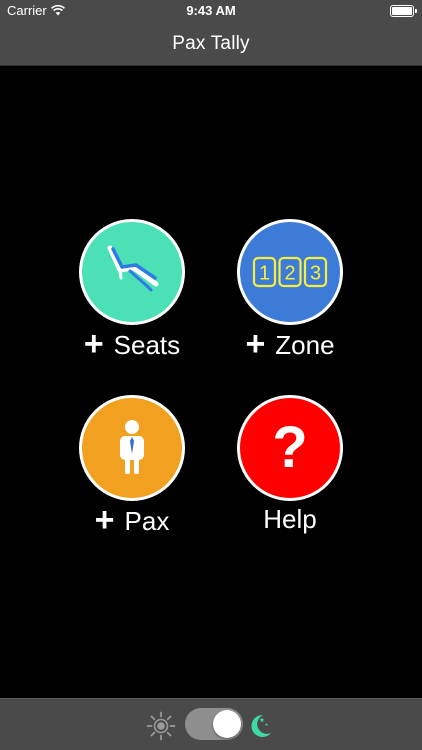 The image size is (422, 750). I want to click on zone-digit-3: 3, so click(315, 274).